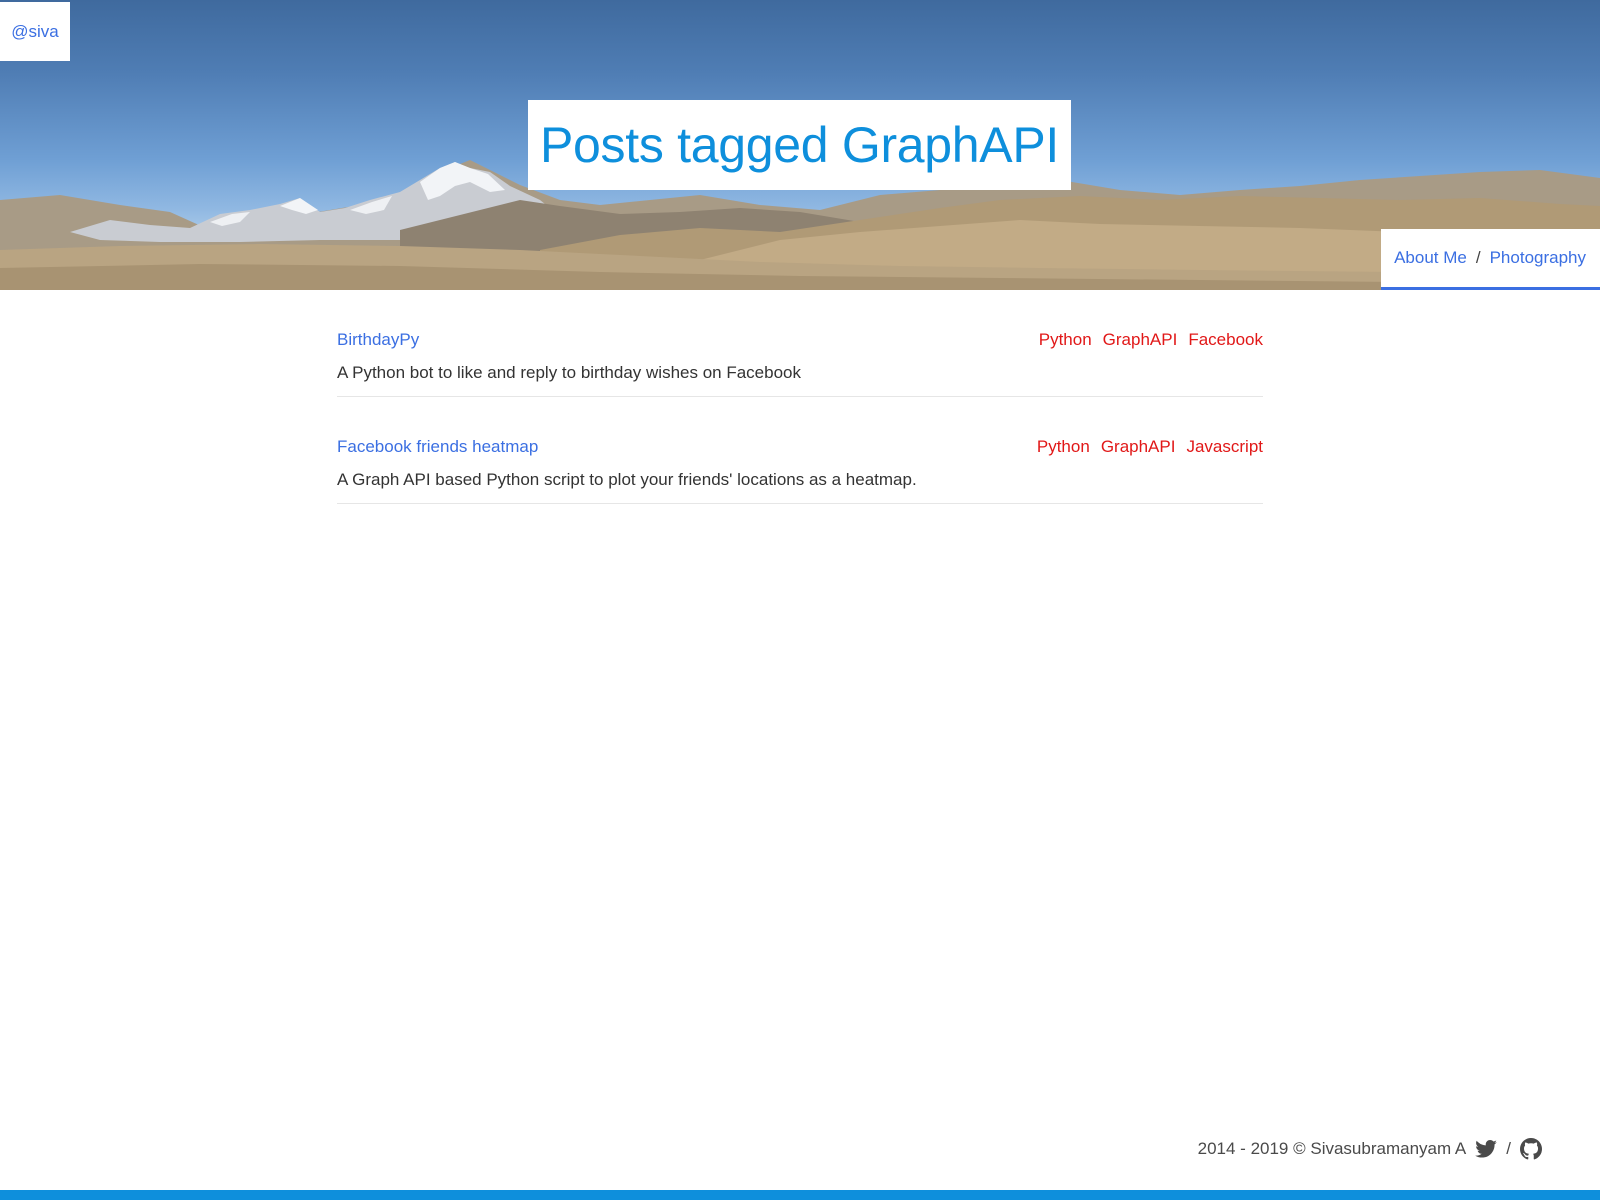 The height and width of the screenshot is (1200, 1600). I want to click on post-tags: Python GraphAPI Javascript, so click(1144, 447).